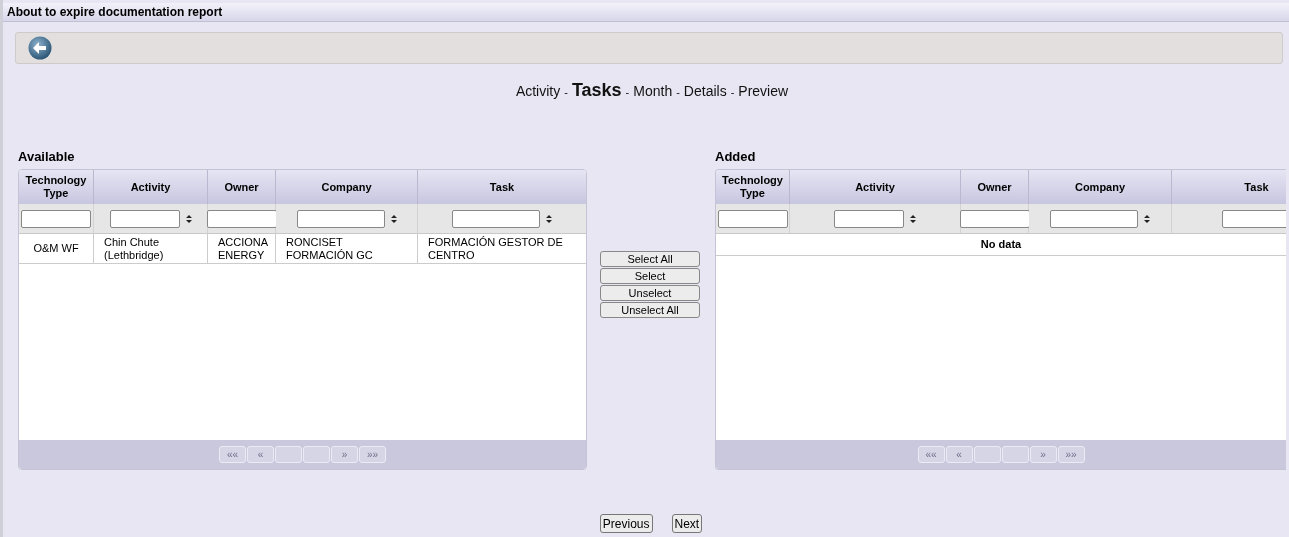 The image size is (1289, 537). What do you see at coordinates (56, 248) in the screenshot?
I see `table-cell: O&M WF` at bounding box center [56, 248].